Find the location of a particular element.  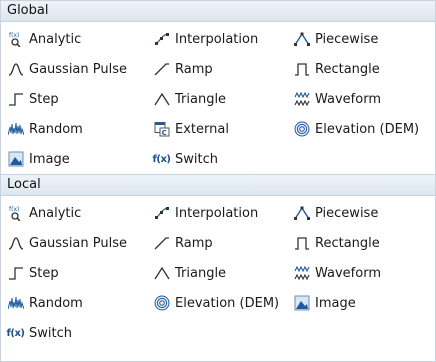

section-header-local: Local is located at coordinates (218, 185).